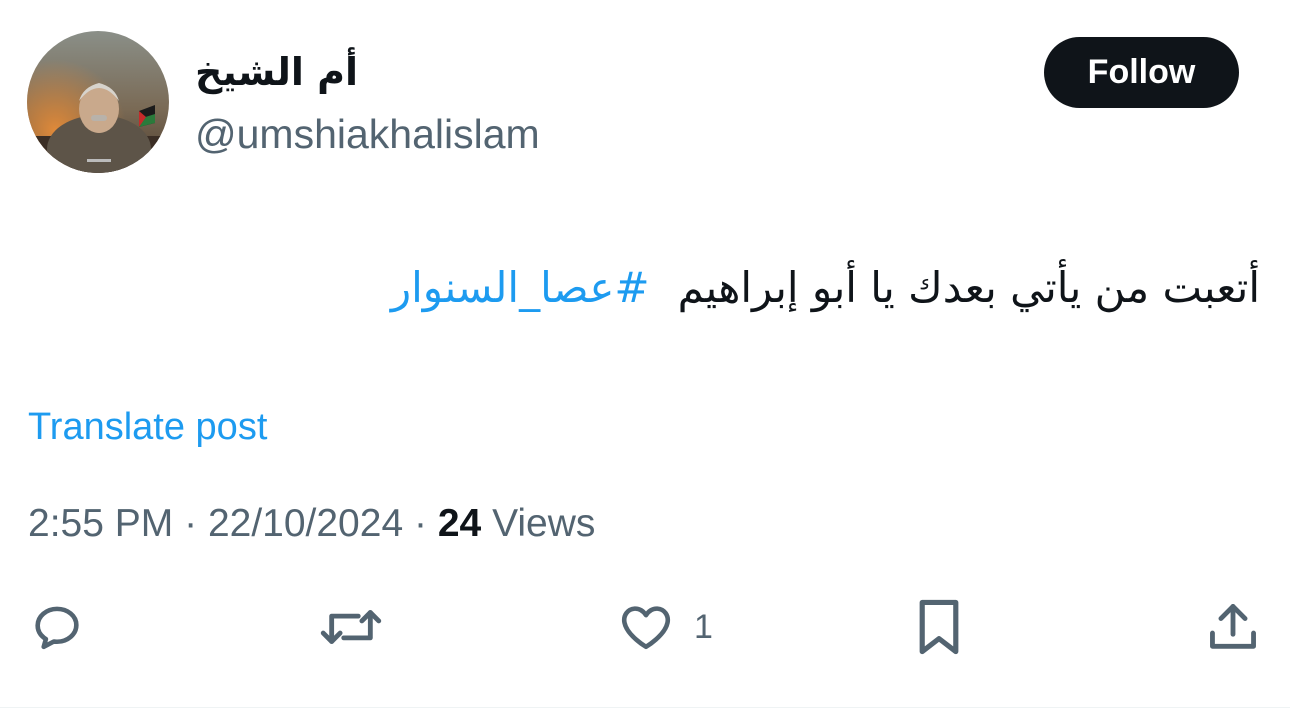 Image resolution: width=1290 pixels, height=718 pixels. I want to click on share-icon, so click(1233, 626).